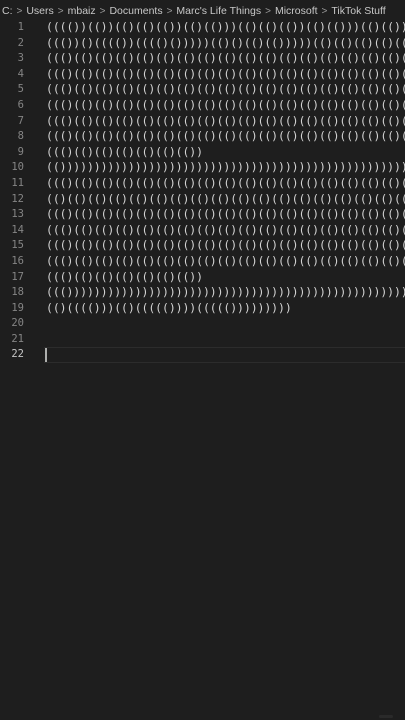 This screenshot has height=720, width=405. What do you see at coordinates (46, 355) in the screenshot?
I see `text-cursor` at bounding box center [46, 355].